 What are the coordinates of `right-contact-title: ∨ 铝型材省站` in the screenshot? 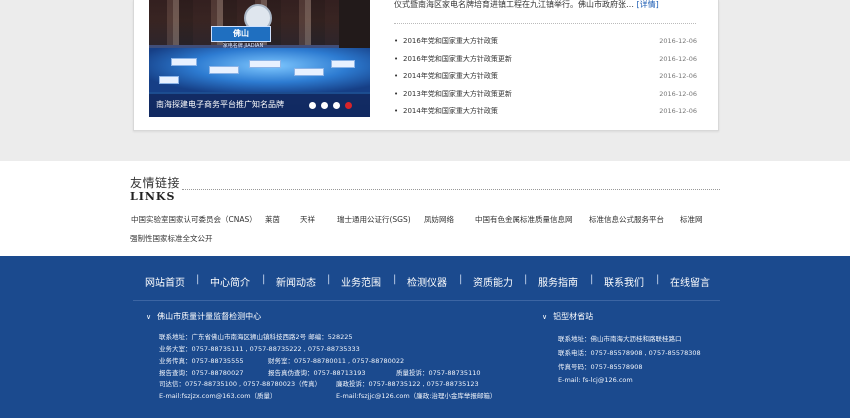 It's located at (567, 316).